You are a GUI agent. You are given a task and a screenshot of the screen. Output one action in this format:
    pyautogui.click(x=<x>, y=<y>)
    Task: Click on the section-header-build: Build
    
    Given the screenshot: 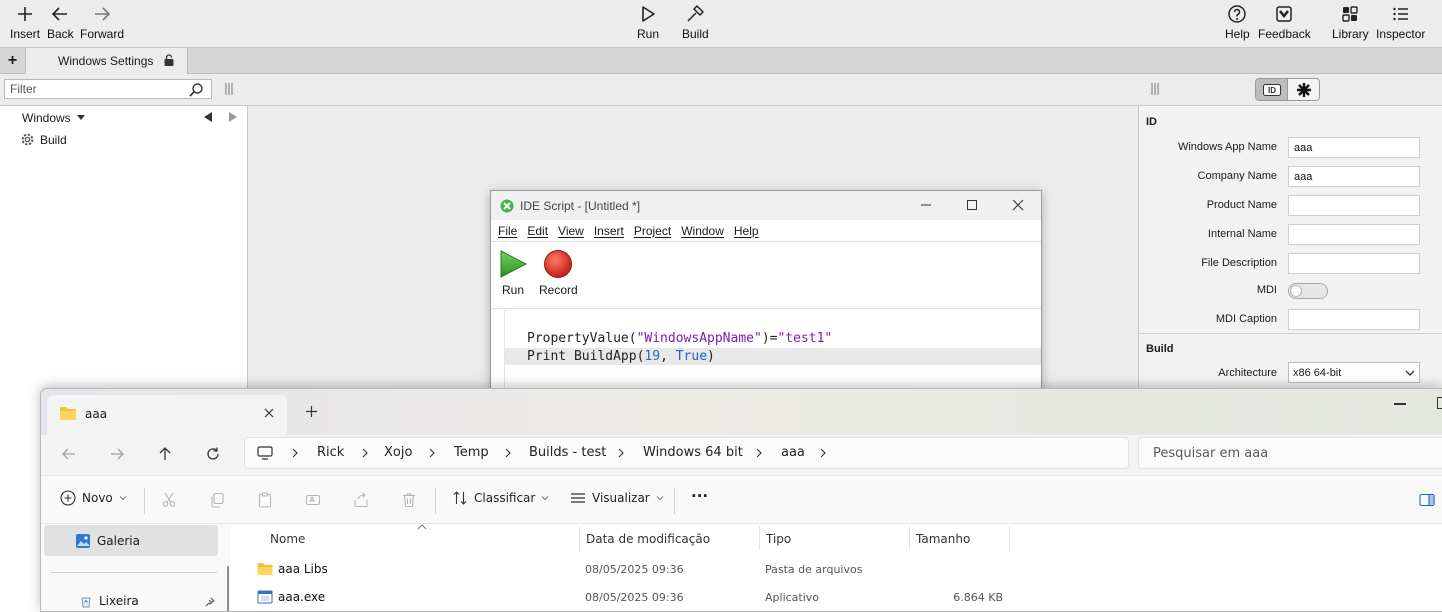 What is the action you would take?
    pyautogui.click(x=1160, y=349)
    